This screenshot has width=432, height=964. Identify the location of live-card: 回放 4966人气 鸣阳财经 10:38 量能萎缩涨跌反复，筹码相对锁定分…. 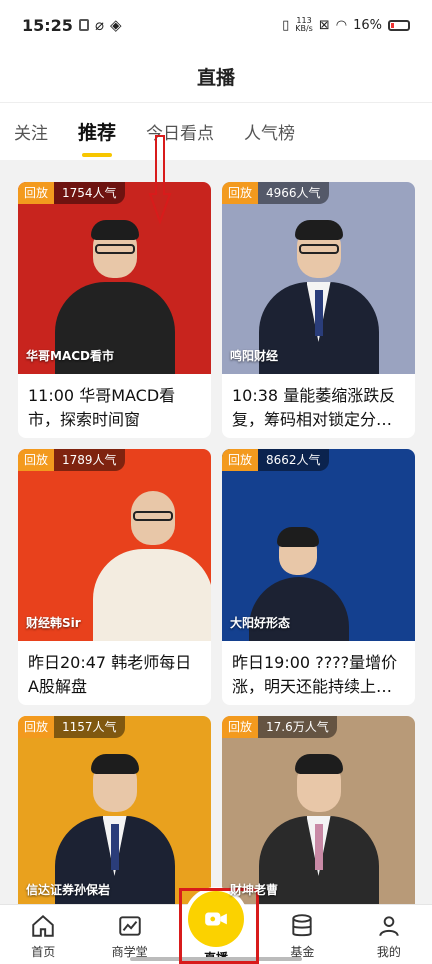
(318, 310).